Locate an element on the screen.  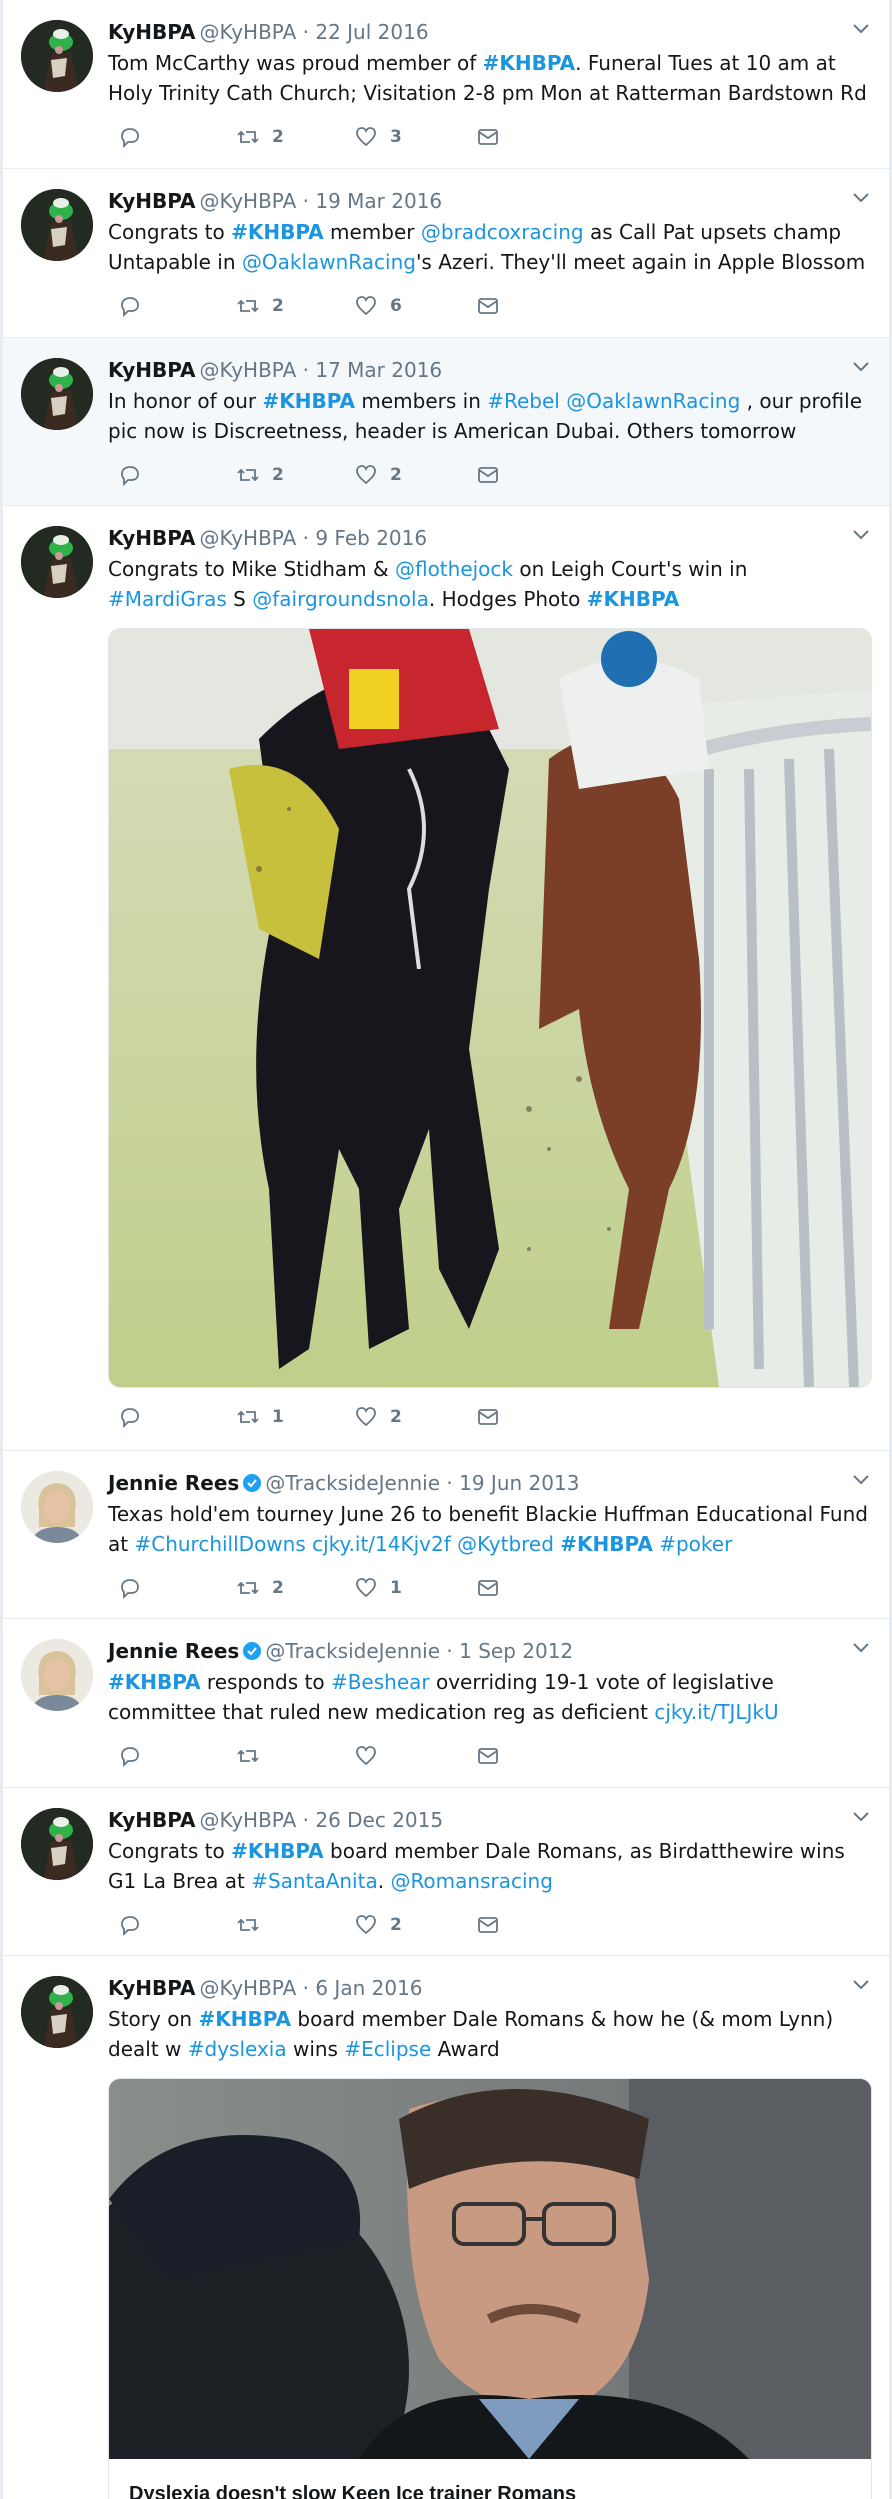
tweet-date: 19 Jun 2013 is located at coordinates (519, 1483).